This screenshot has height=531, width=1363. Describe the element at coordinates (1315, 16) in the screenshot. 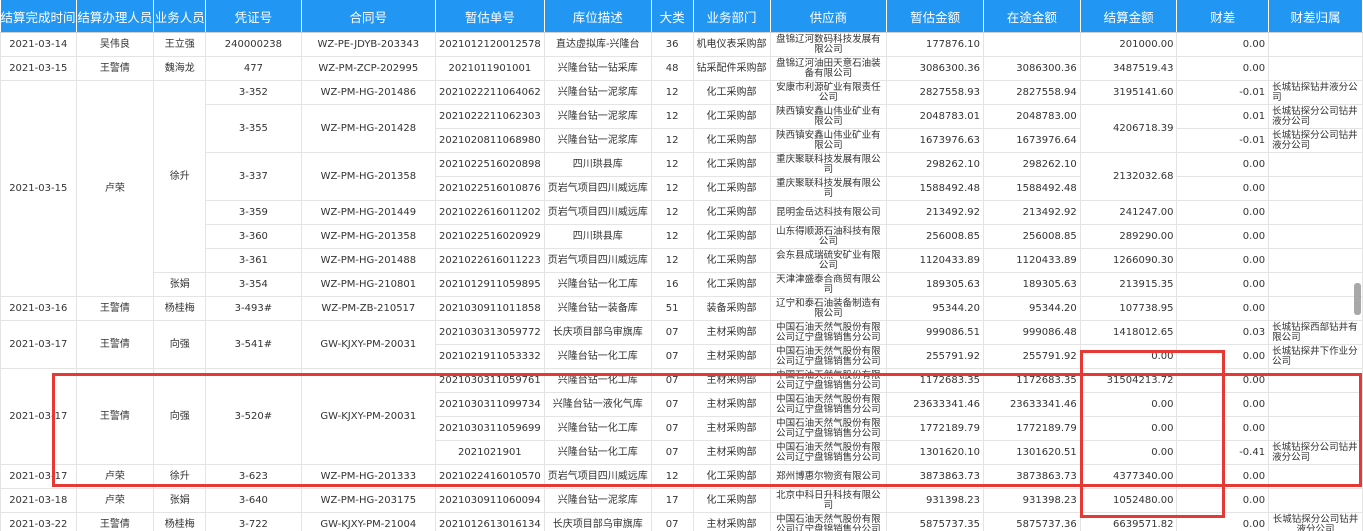

I see `col-header-diff-owner: 财差归属` at that location.